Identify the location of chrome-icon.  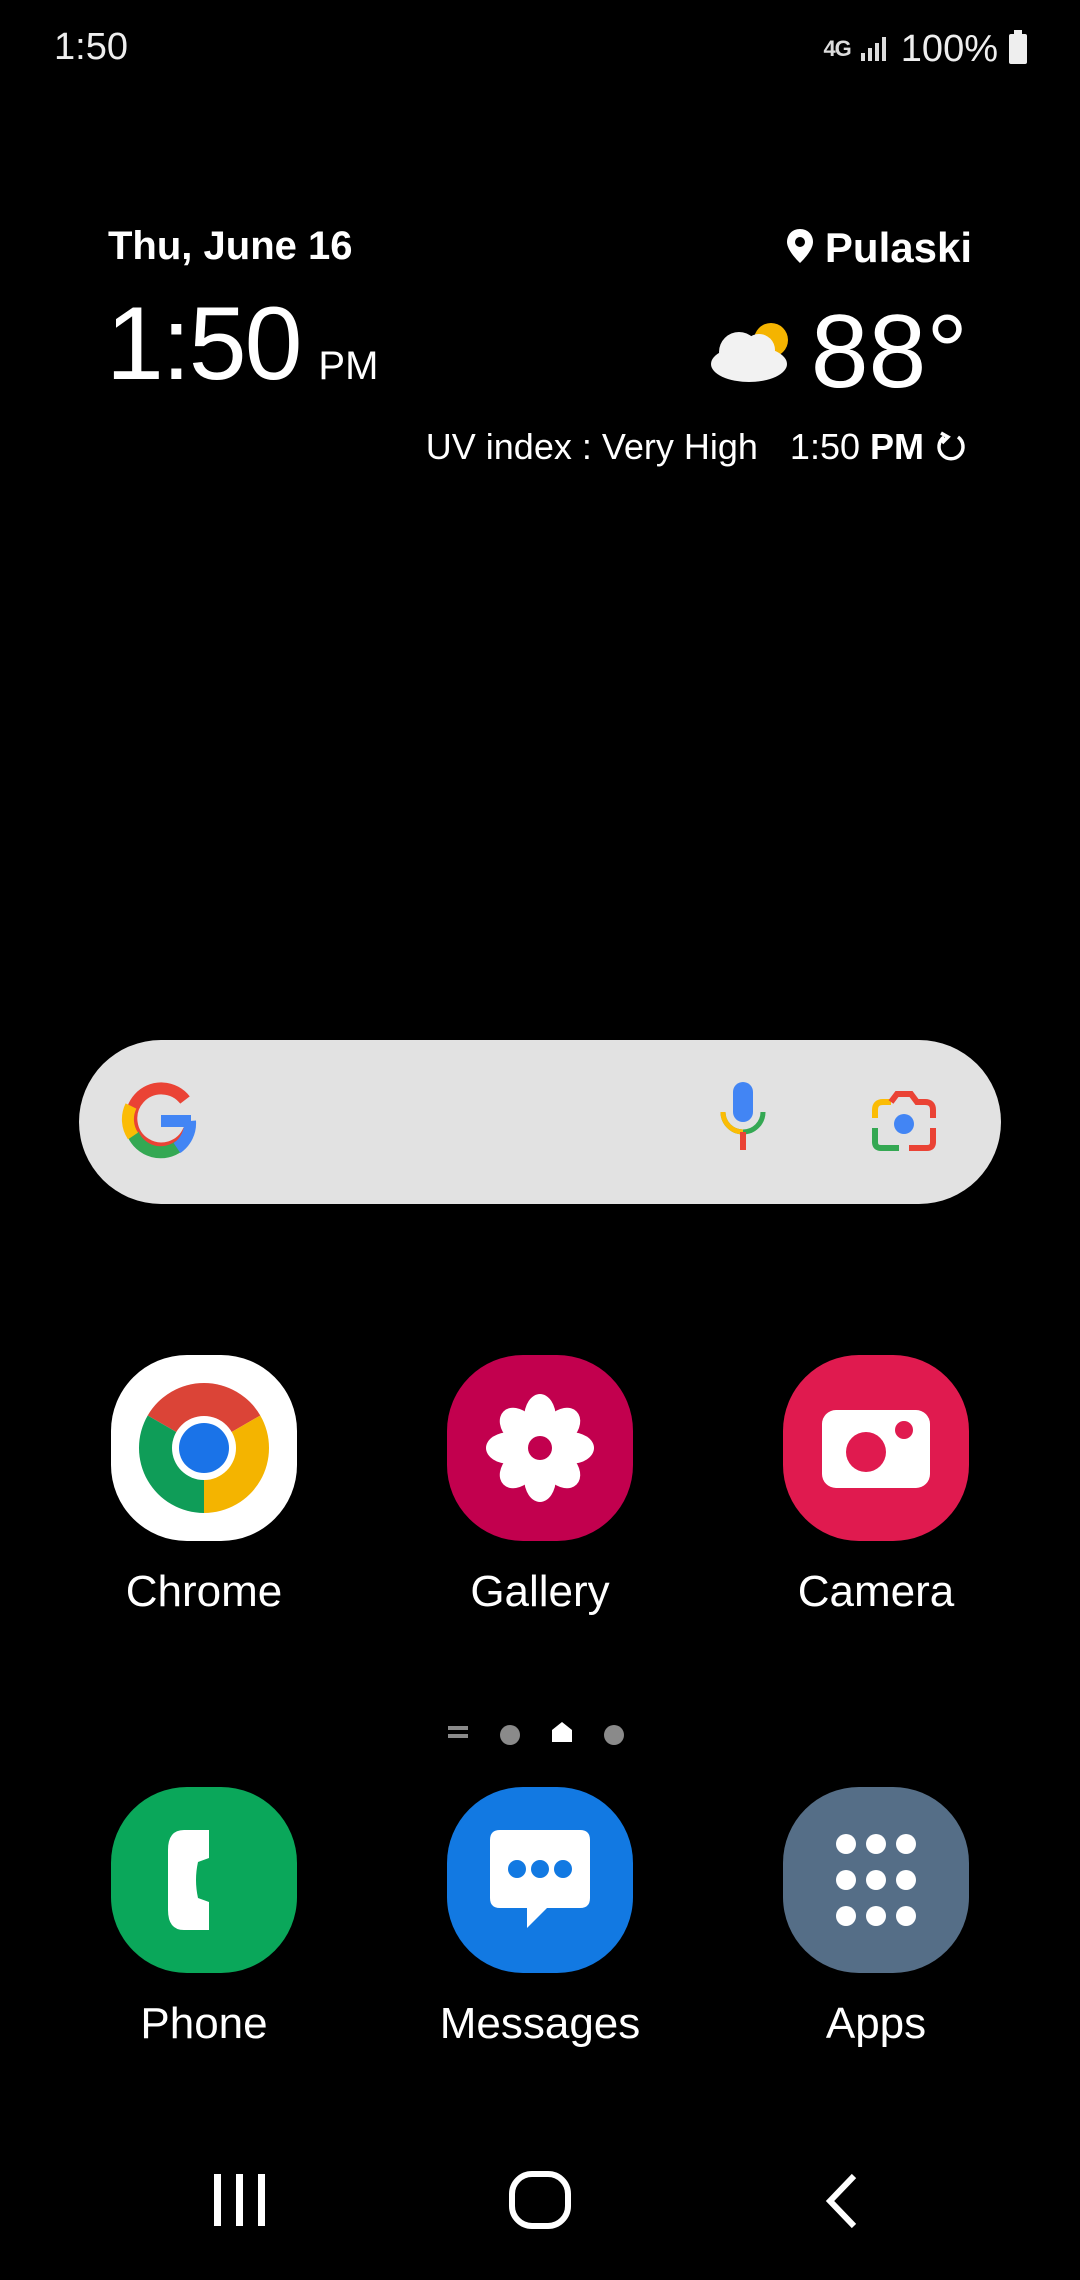
(204, 1448).